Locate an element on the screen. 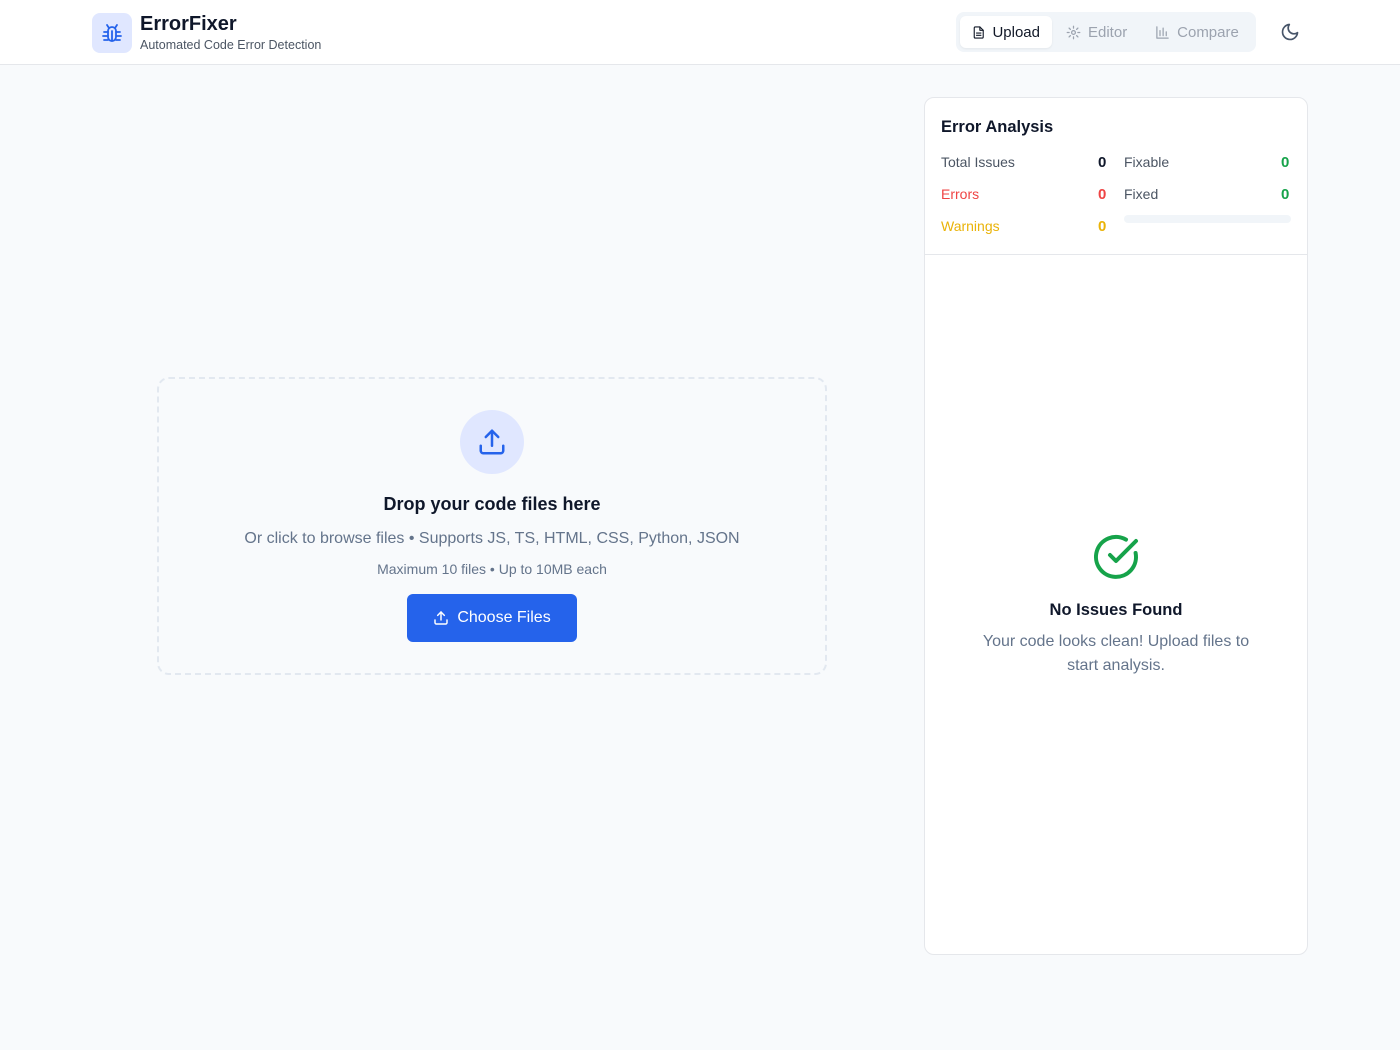  stat-total-label: Total Issues is located at coordinates (978, 162).